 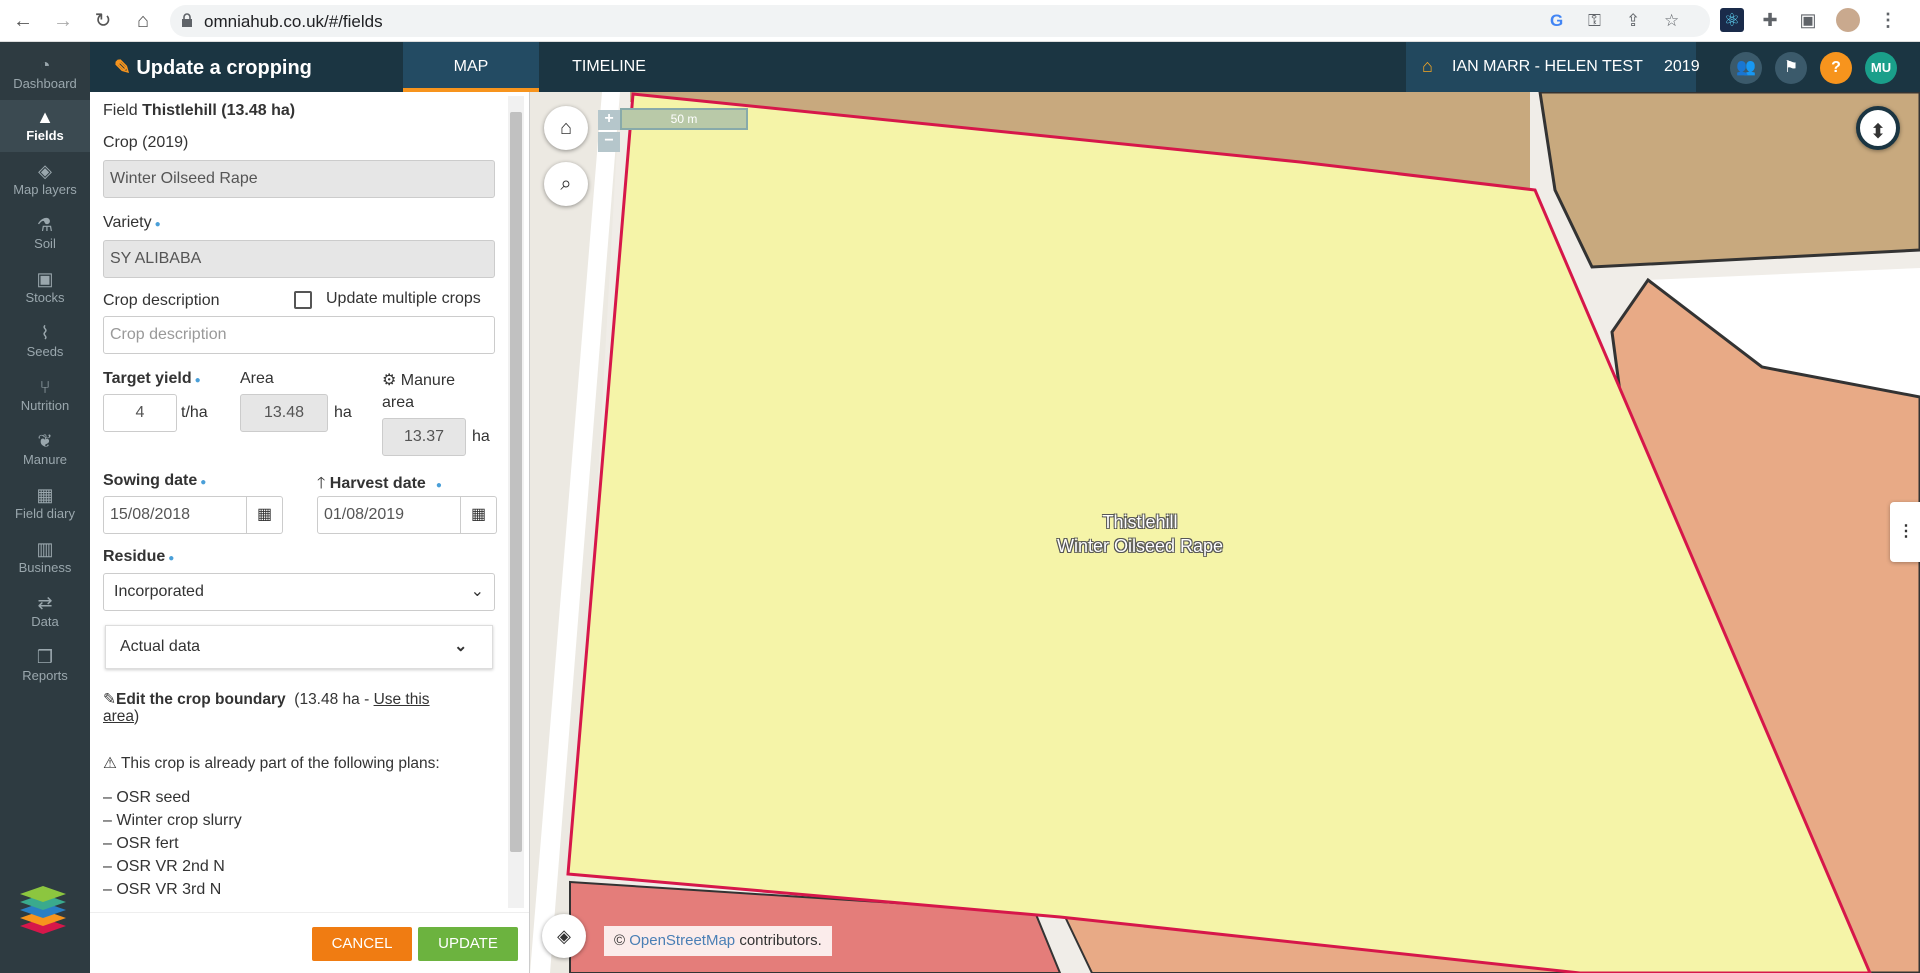 What do you see at coordinates (172, 820) in the screenshot?
I see `plan-list-item: – Winter crop slurry` at bounding box center [172, 820].